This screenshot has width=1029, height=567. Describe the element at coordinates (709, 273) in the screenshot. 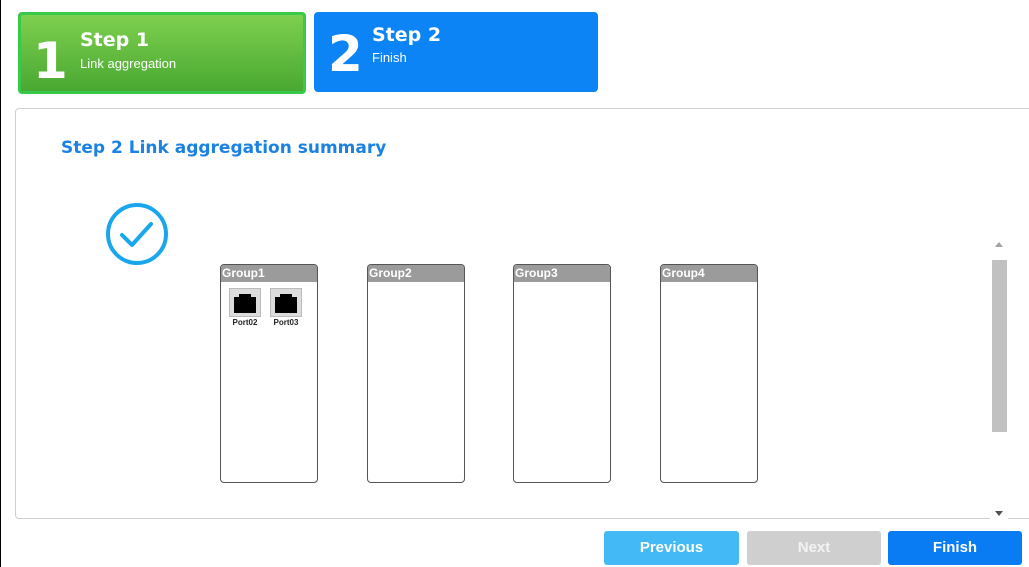

I see `group-header: Group4` at that location.